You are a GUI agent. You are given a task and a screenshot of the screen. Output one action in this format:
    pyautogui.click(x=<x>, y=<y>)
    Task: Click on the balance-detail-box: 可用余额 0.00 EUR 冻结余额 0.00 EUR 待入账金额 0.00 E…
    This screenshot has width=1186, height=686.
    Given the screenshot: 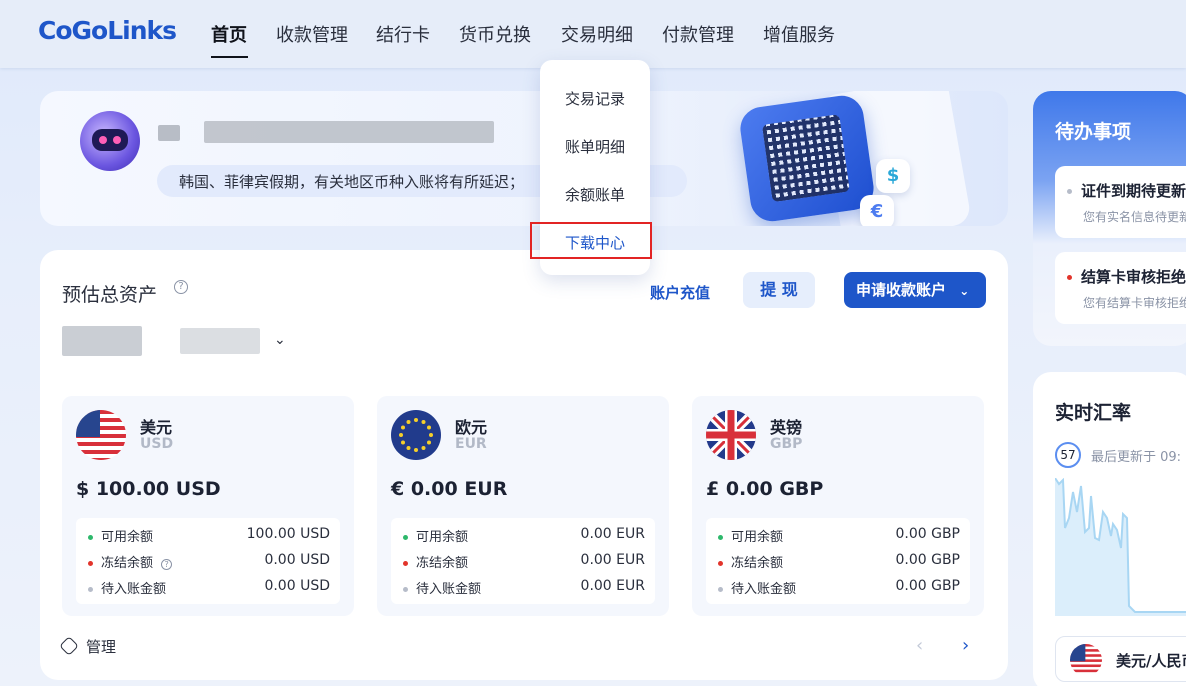 What is the action you would take?
    pyautogui.click(x=523, y=561)
    